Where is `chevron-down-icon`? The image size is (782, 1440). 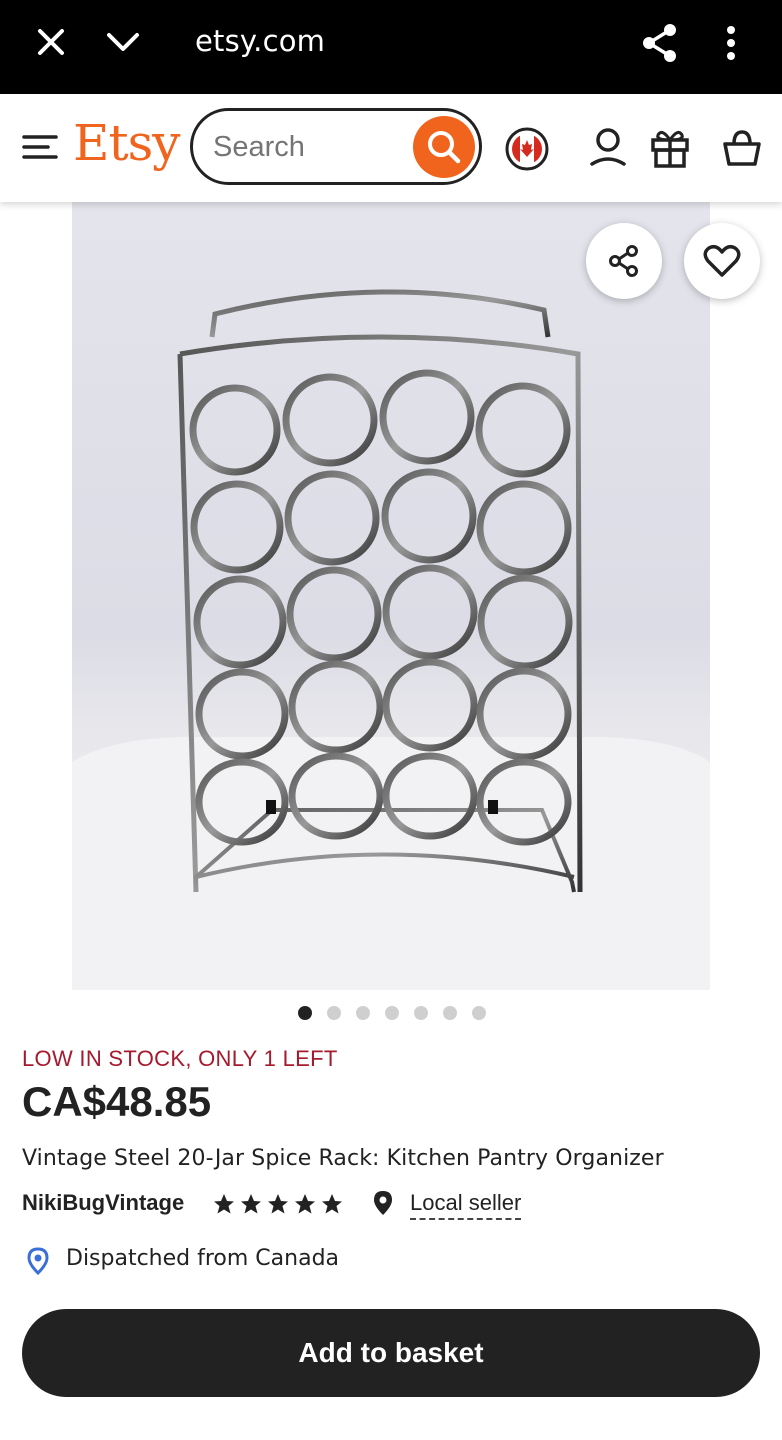 chevron-down-icon is located at coordinates (123, 42).